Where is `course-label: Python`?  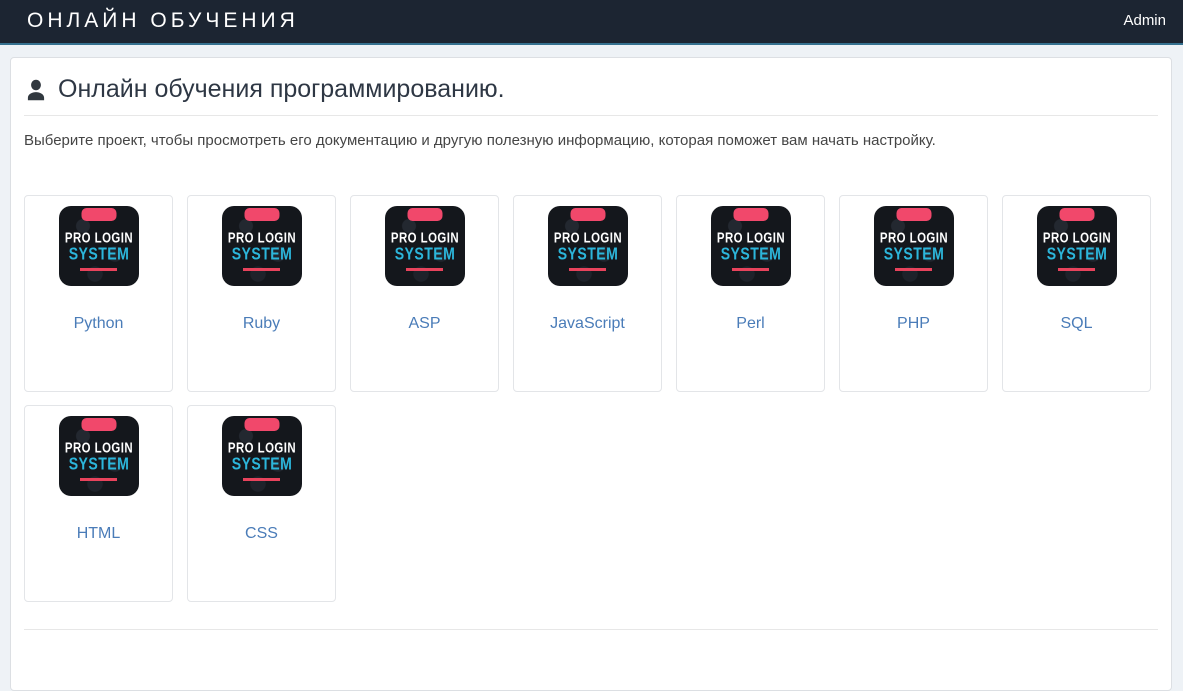
course-label: Python is located at coordinates (98, 323).